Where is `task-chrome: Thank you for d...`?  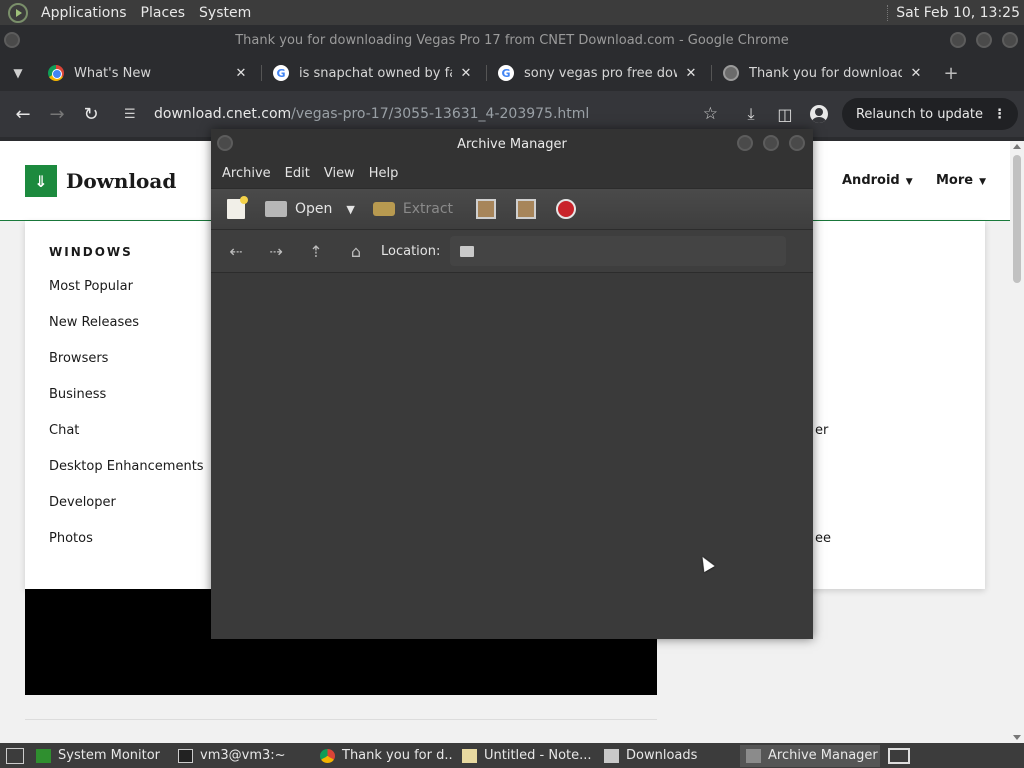
task-chrome: Thank you for d... is located at coordinates (384, 756).